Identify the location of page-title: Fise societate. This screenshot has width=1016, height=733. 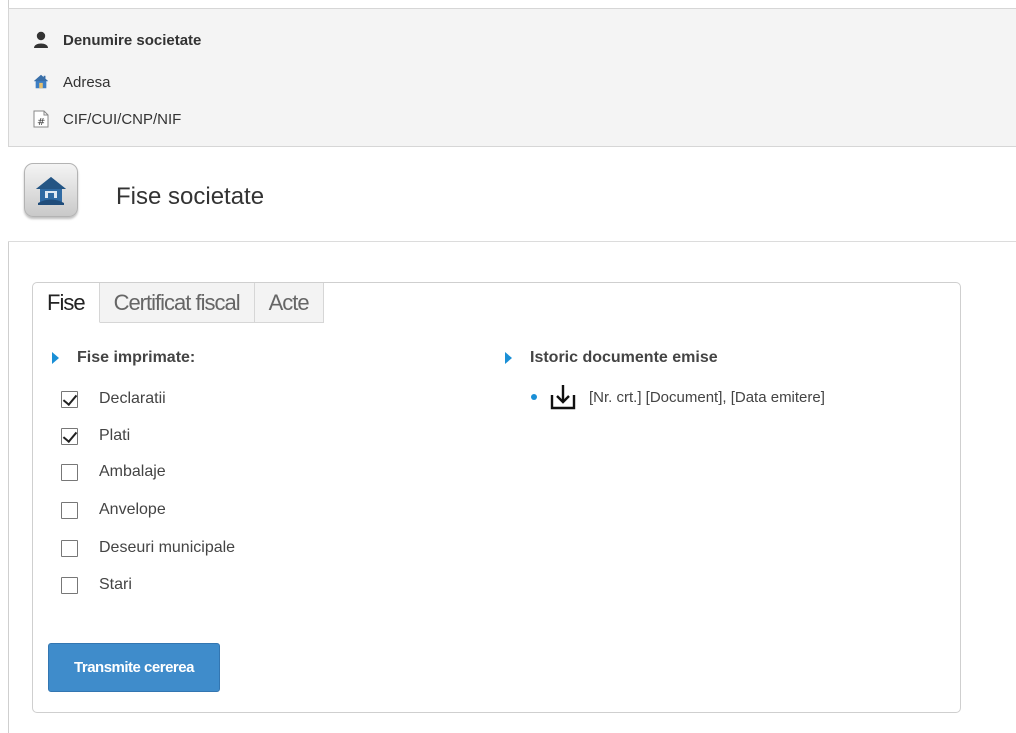
(190, 196).